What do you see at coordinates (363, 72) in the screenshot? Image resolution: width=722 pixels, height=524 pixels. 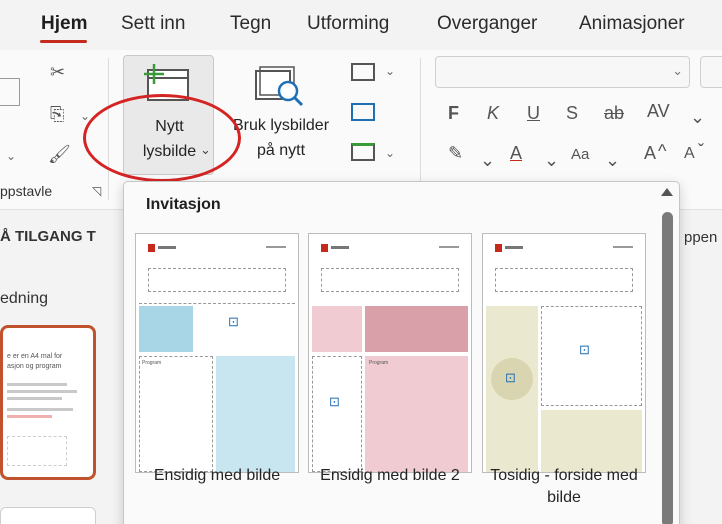 I see `layout-icon` at bounding box center [363, 72].